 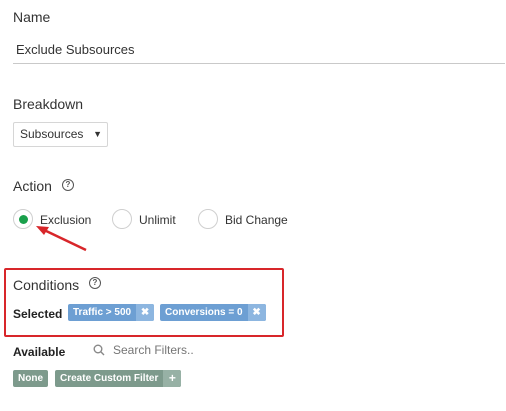 What do you see at coordinates (208, 219) in the screenshot?
I see `radio-bid-change` at bounding box center [208, 219].